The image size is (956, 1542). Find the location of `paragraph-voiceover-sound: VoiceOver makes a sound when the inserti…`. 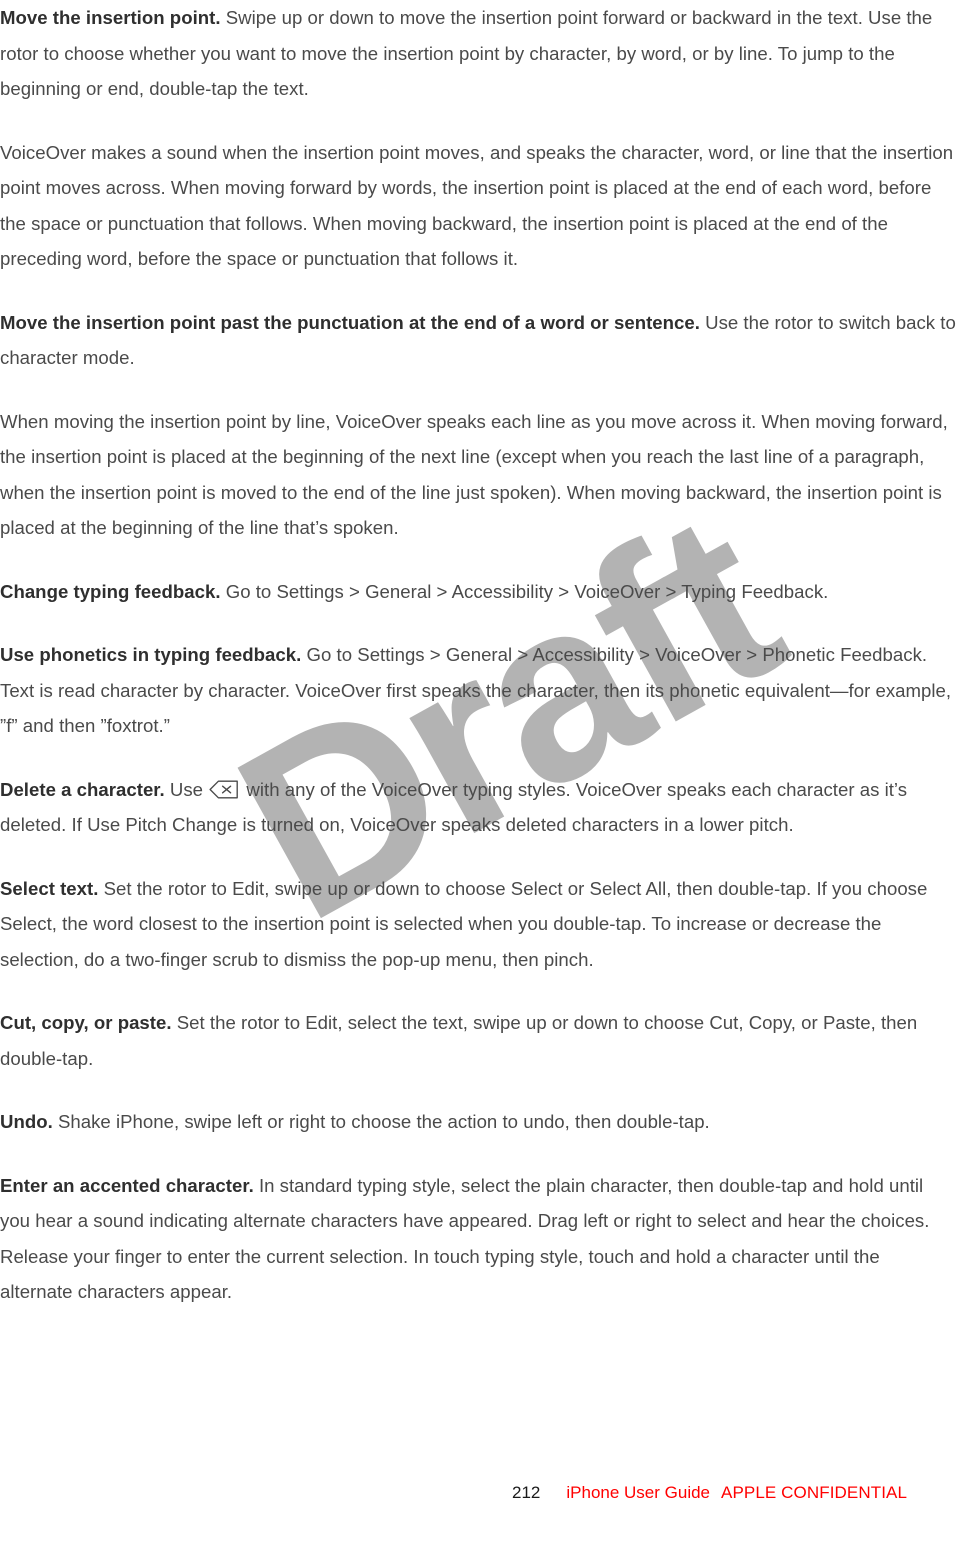

paragraph-voiceover-sound: VoiceOver makes a sound when the inserti… is located at coordinates (478, 206).